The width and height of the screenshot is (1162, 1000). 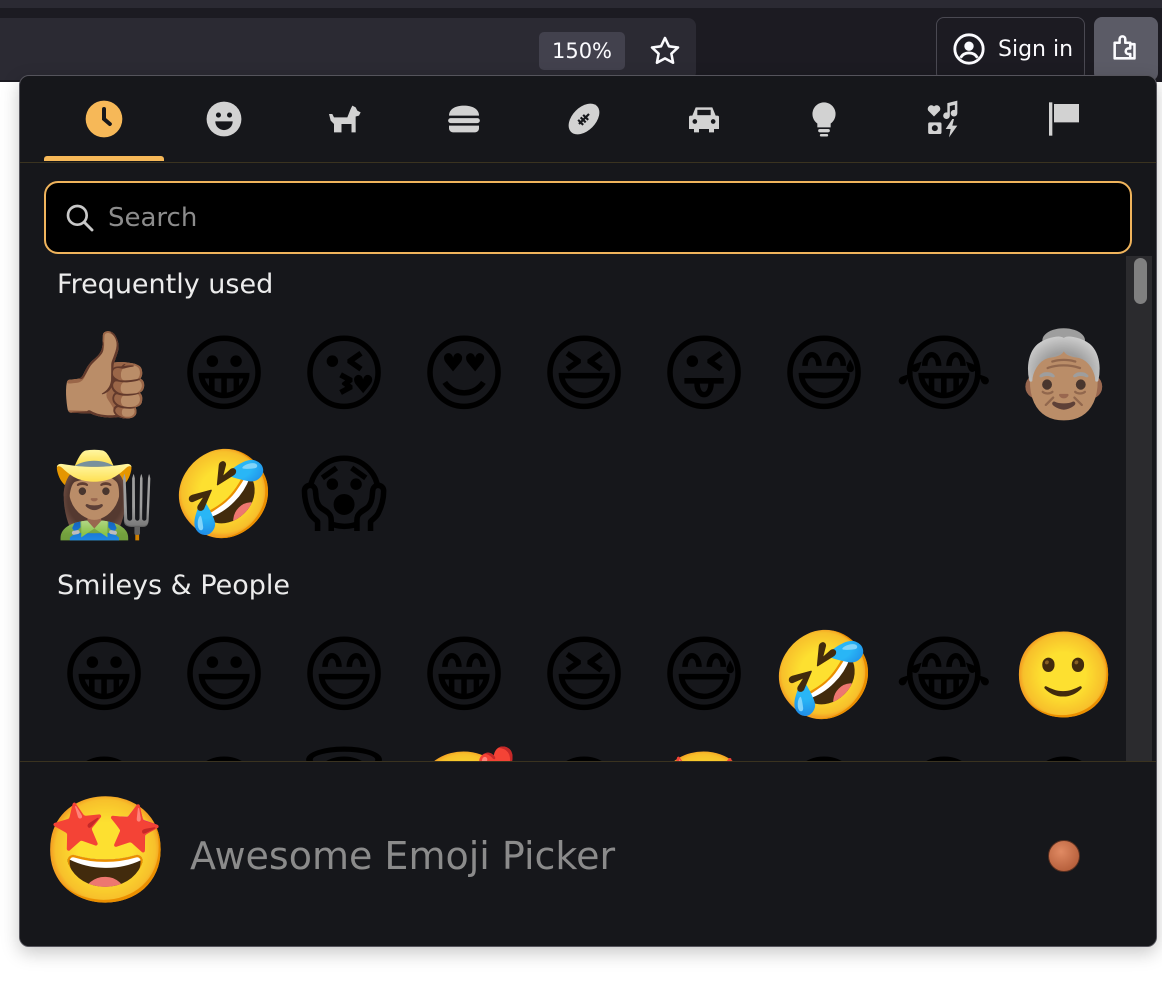 What do you see at coordinates (598, 217) in the screenshot?
I see `search-input` at bounding box center [598, 217].